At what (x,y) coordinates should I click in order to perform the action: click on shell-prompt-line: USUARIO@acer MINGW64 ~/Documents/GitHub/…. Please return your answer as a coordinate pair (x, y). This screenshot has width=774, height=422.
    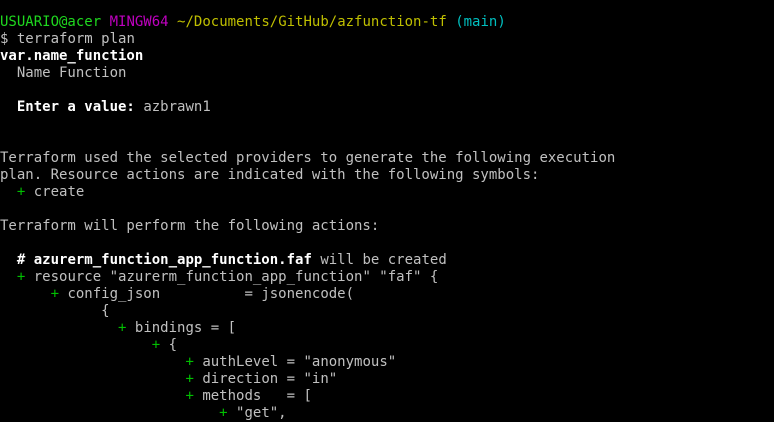
    Looking at the image, I should click on (387, 22).